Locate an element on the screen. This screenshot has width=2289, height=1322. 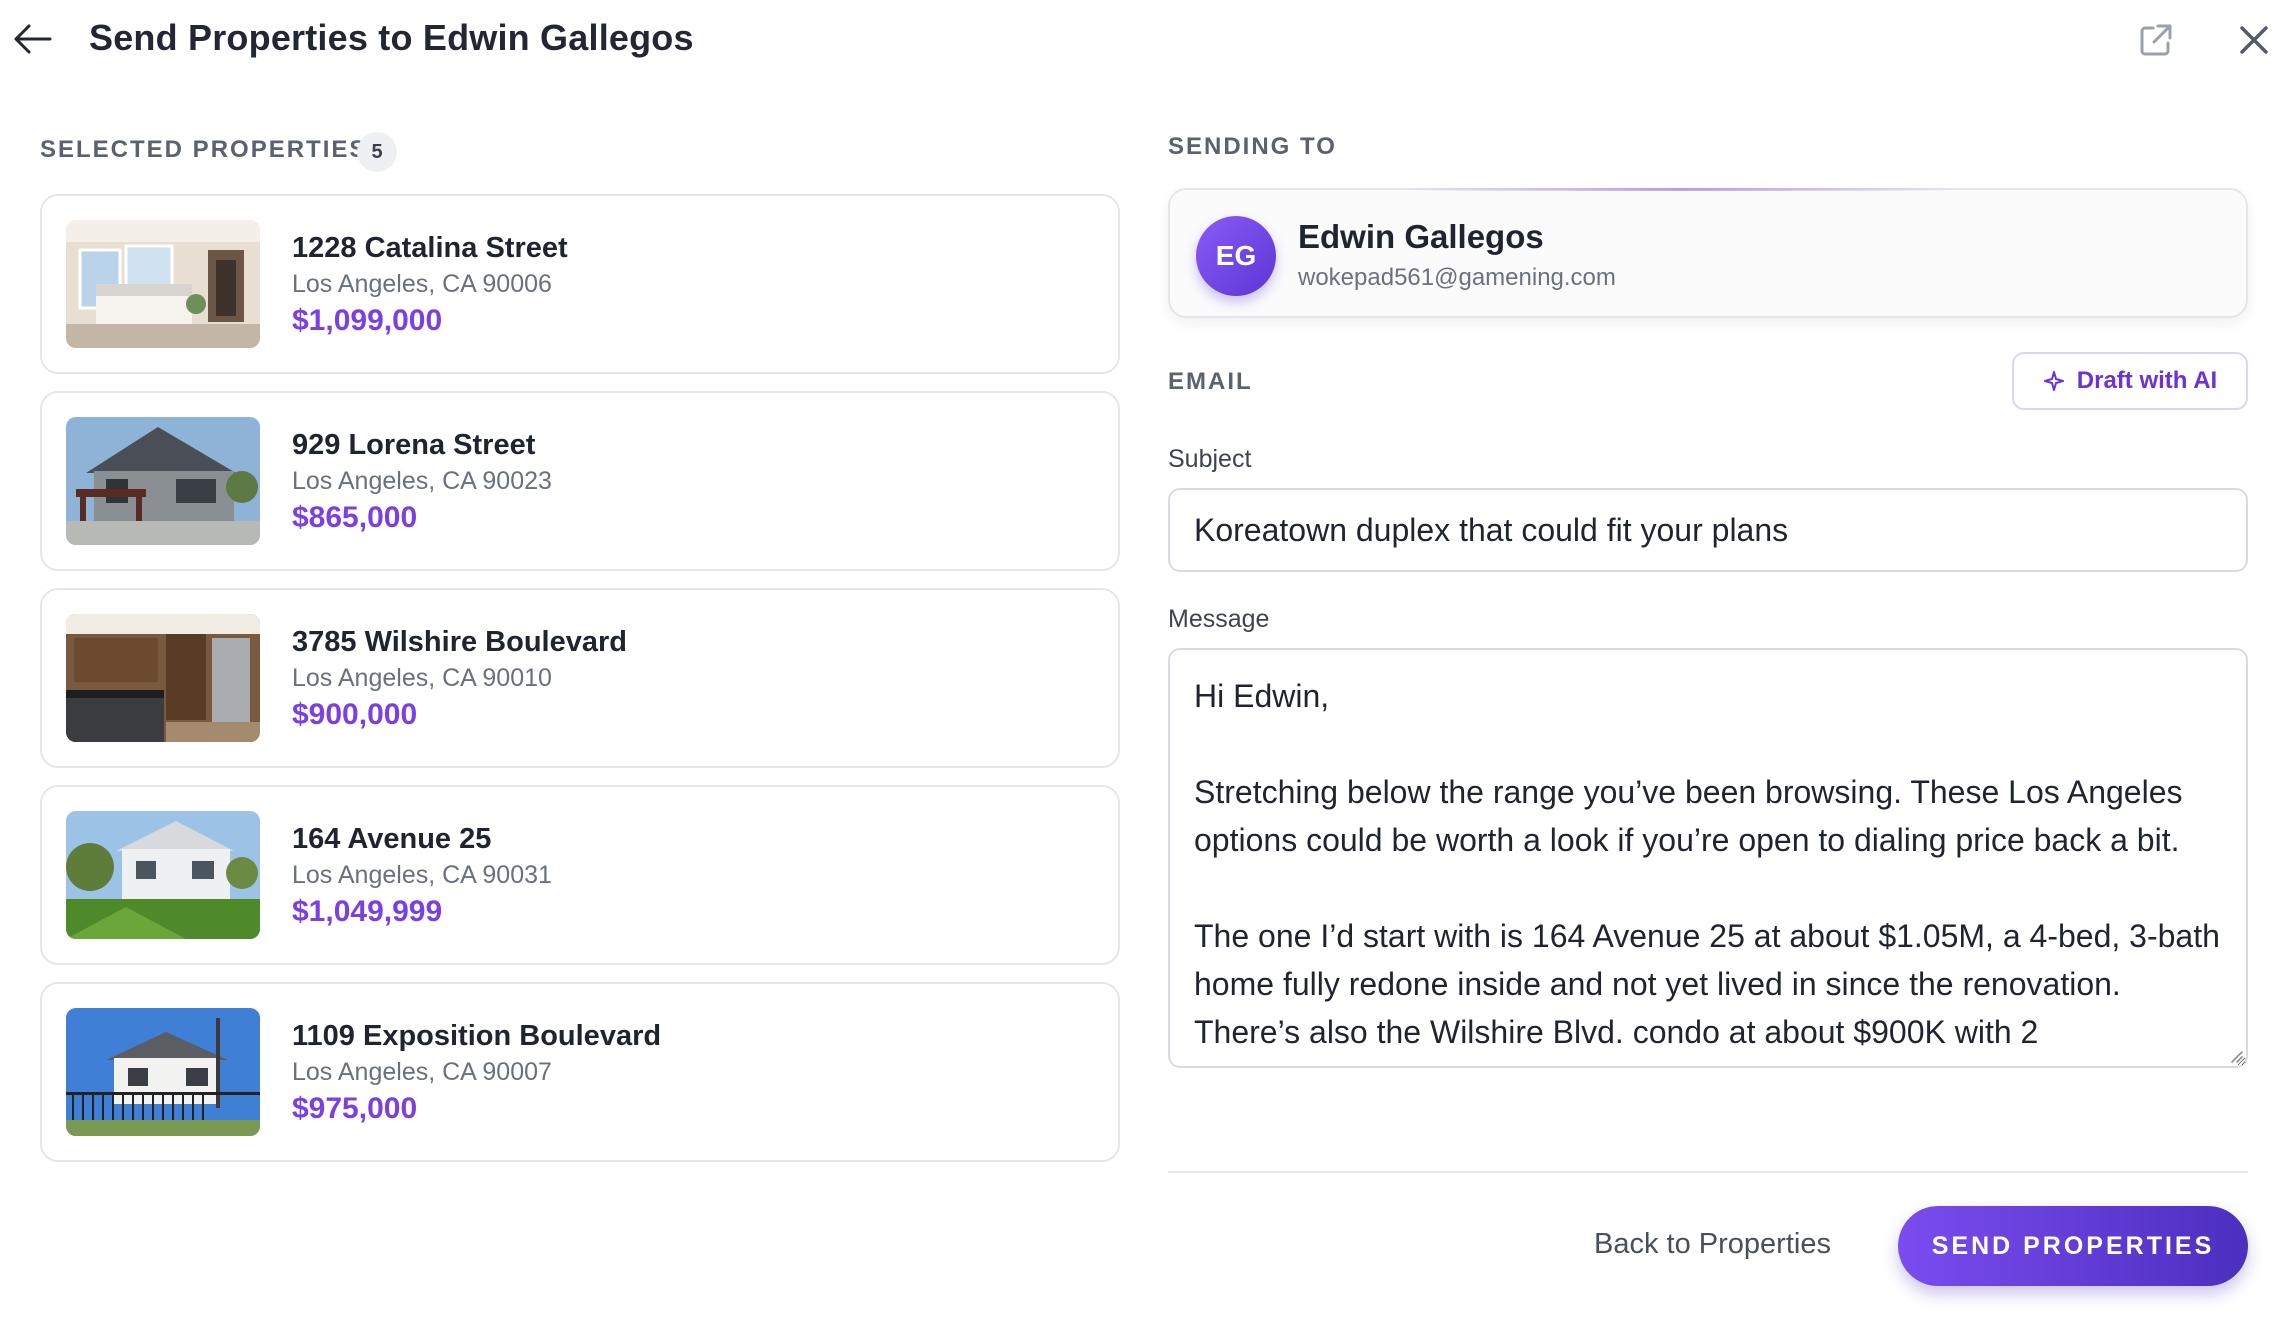
property-photo-bedroom is located at coordinates (163, 284).